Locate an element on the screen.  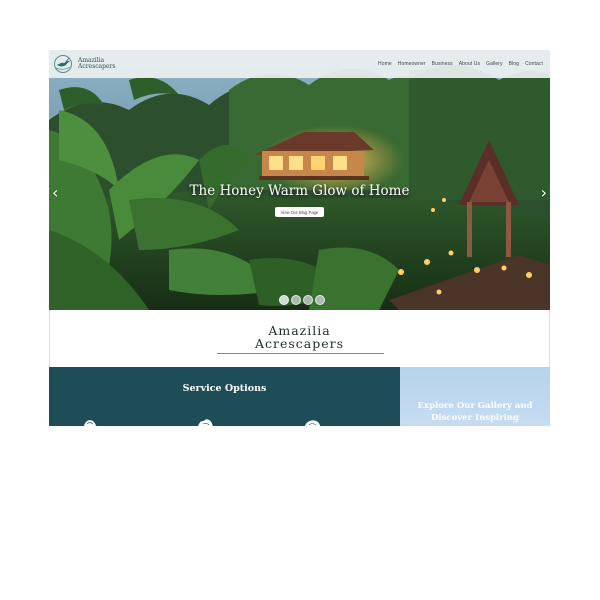
gallery-promo-line1: Explore Our Gallery and is located at coordinates (475, 406).